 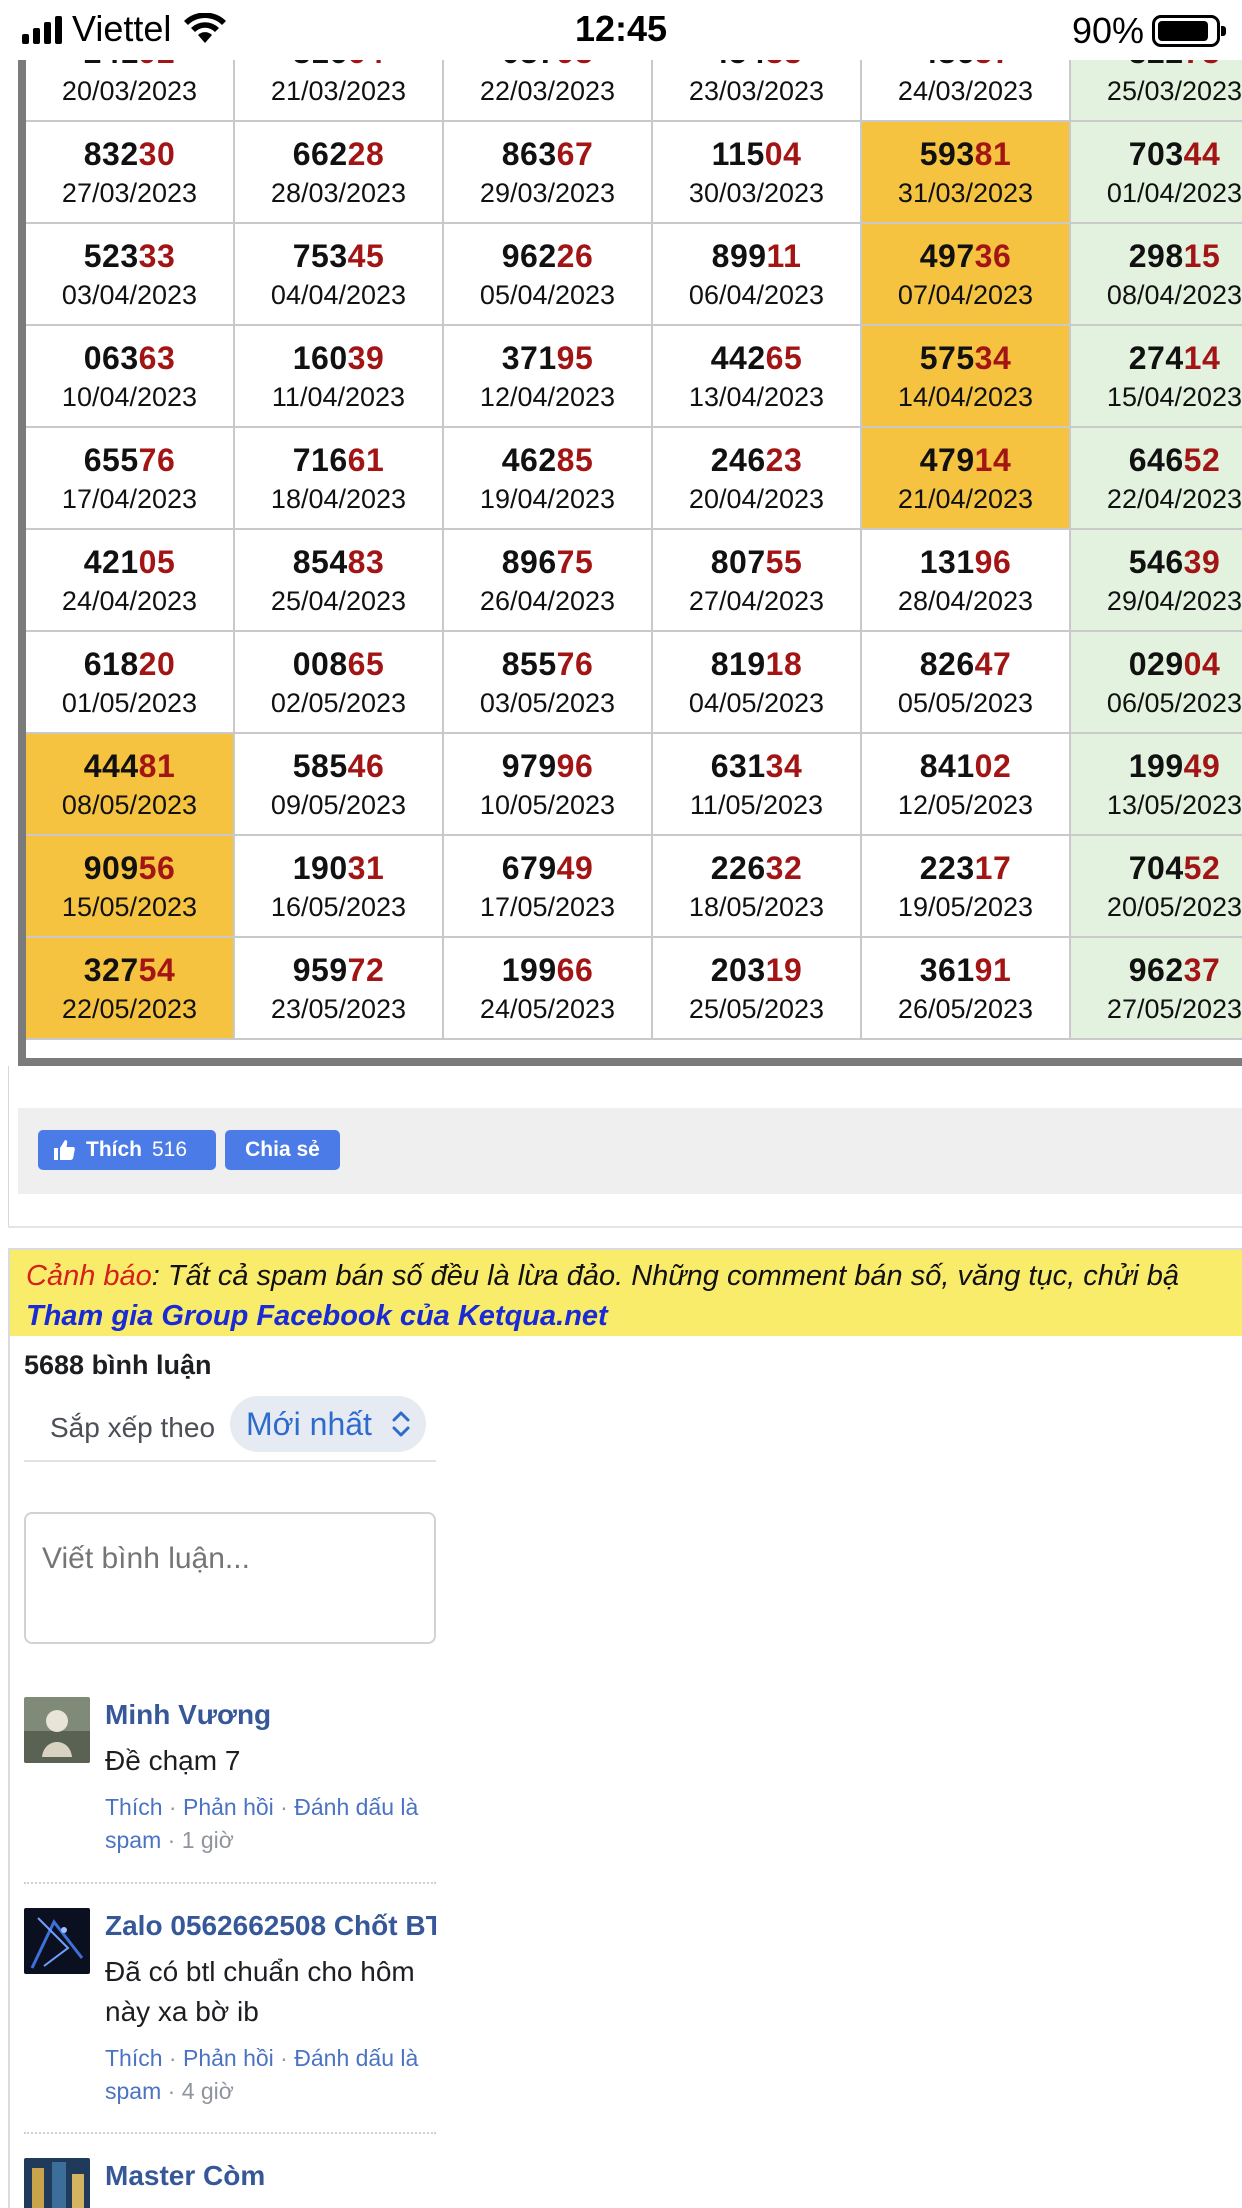 I want to click on result-number-head: 816, so click(x=320, y=65).